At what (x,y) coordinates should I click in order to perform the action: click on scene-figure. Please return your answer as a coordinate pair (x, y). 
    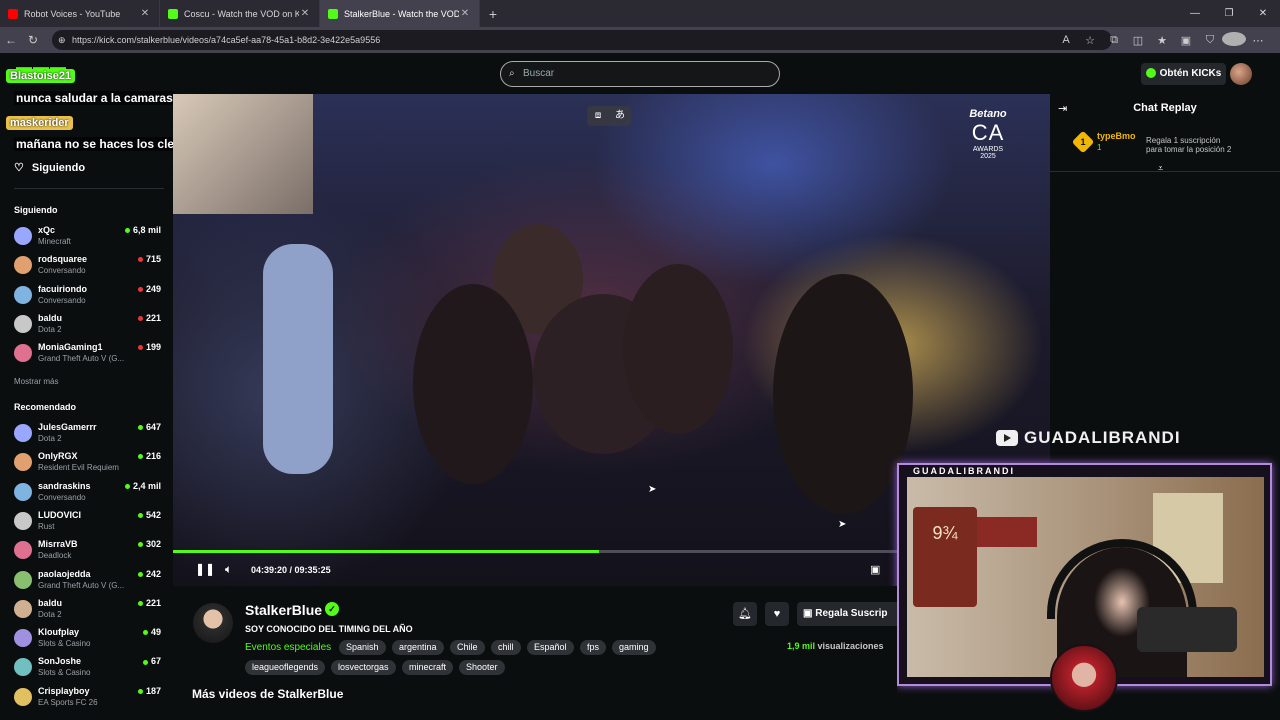
    Looking at the image, I should click on (473, 384).